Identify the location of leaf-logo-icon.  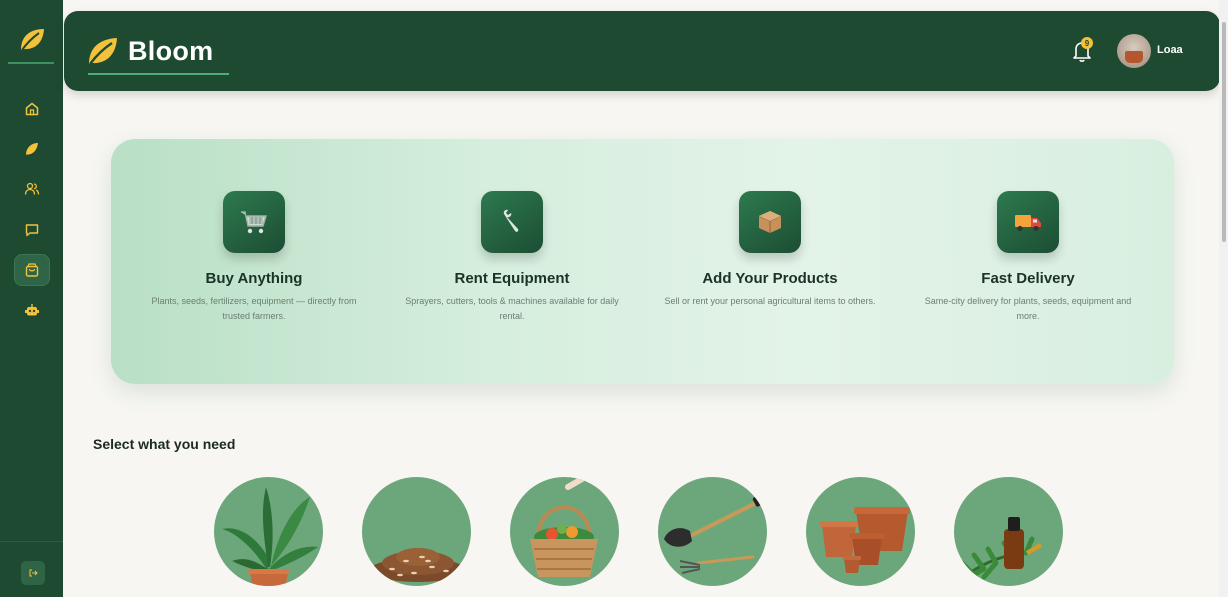
(103, 51).